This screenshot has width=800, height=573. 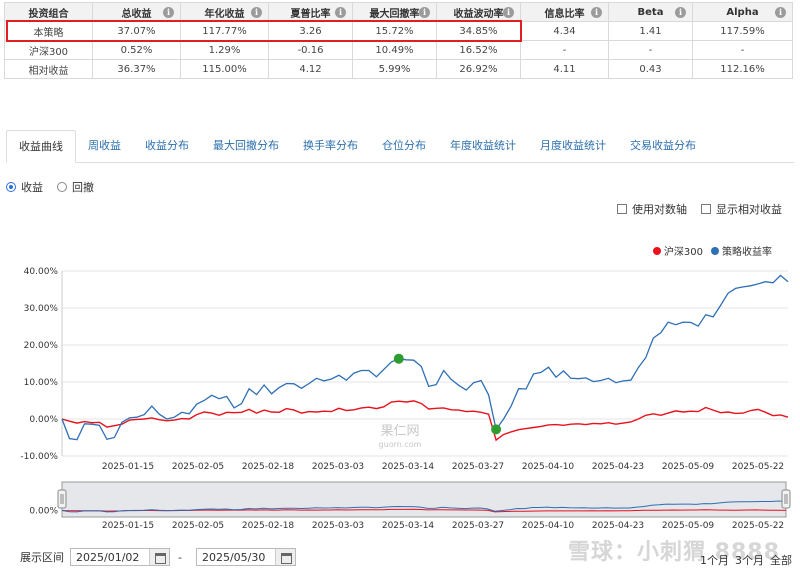 I want to click on y-tick-label: 30.00%, so click(x=41, y=309).